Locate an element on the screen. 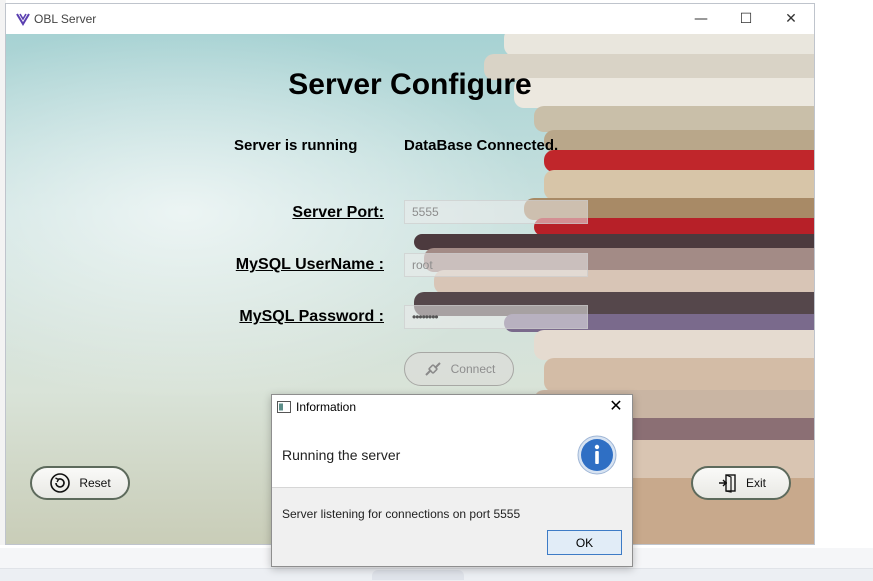 This screenshot has width=873, height=581. maximize-button: ☐ is located at coordinates (746, 19).